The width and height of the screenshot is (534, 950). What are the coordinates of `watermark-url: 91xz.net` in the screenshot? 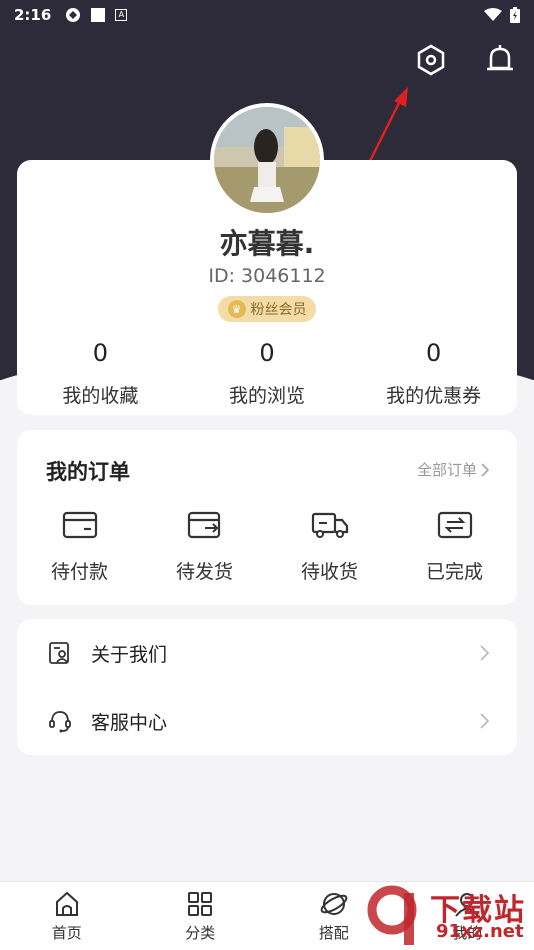 It's located at (480, 931).